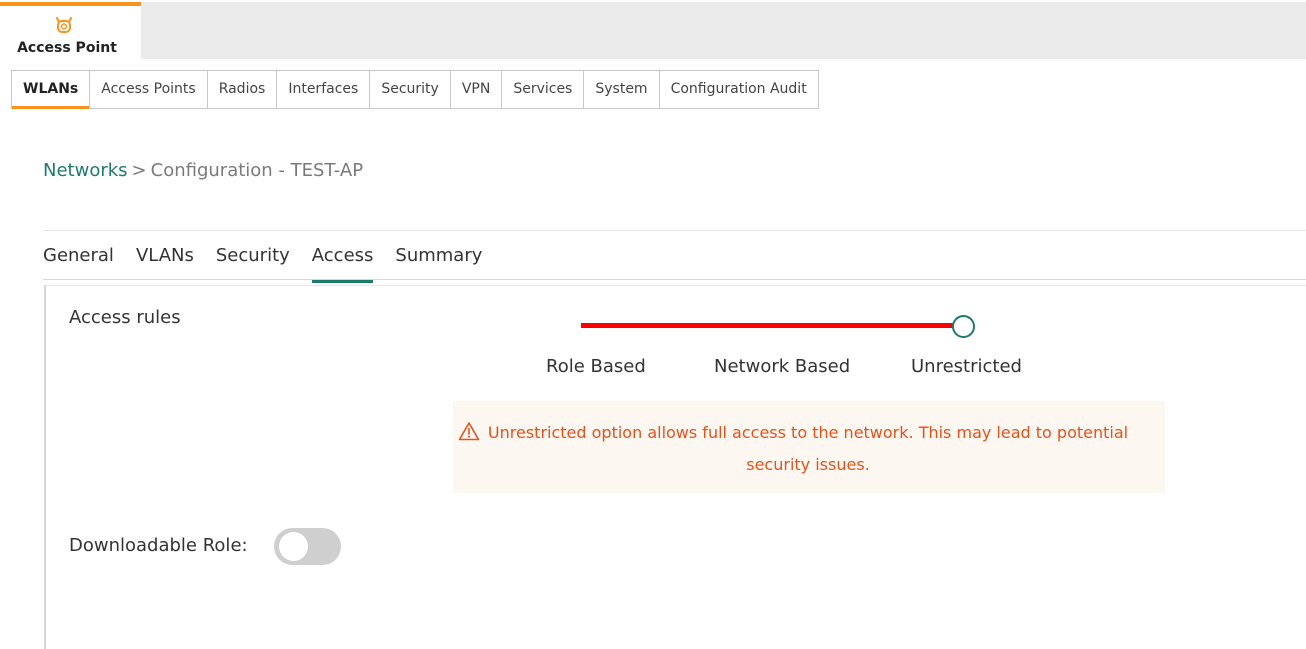 The image size is (1306, 649). I want to click on warning-triangle-icon, so click(469, 431).